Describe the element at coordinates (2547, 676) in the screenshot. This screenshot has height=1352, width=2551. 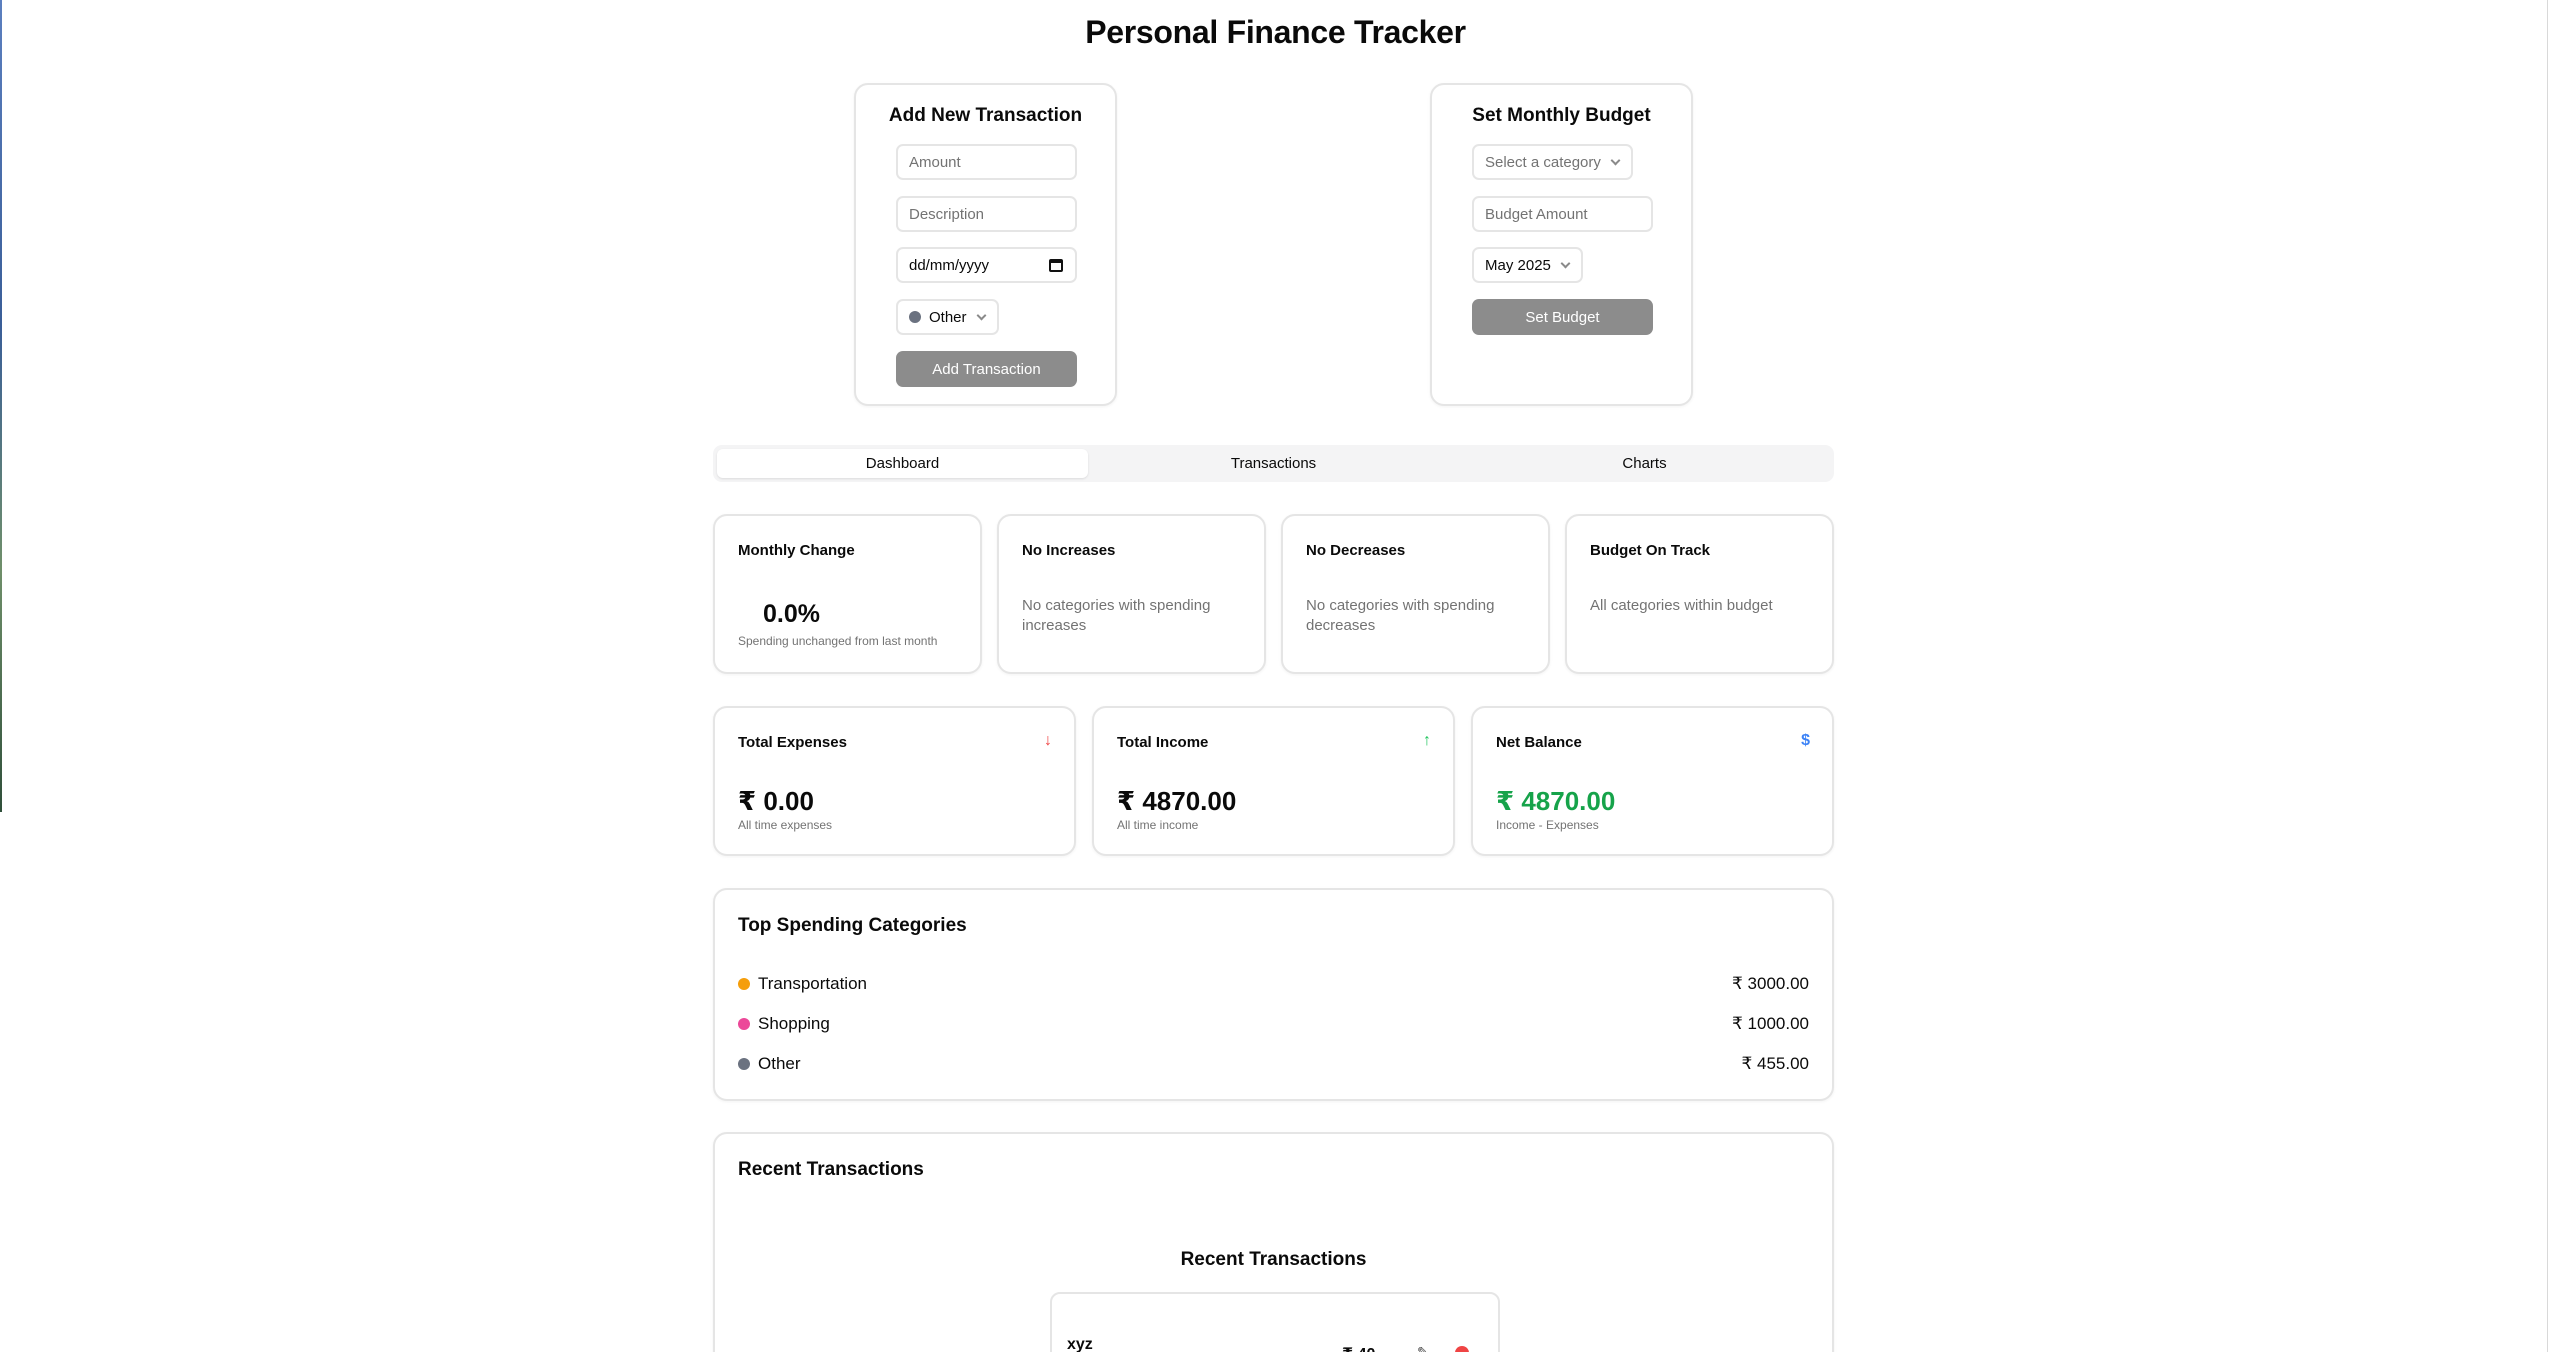
I see `scrollbar-track` at that location.